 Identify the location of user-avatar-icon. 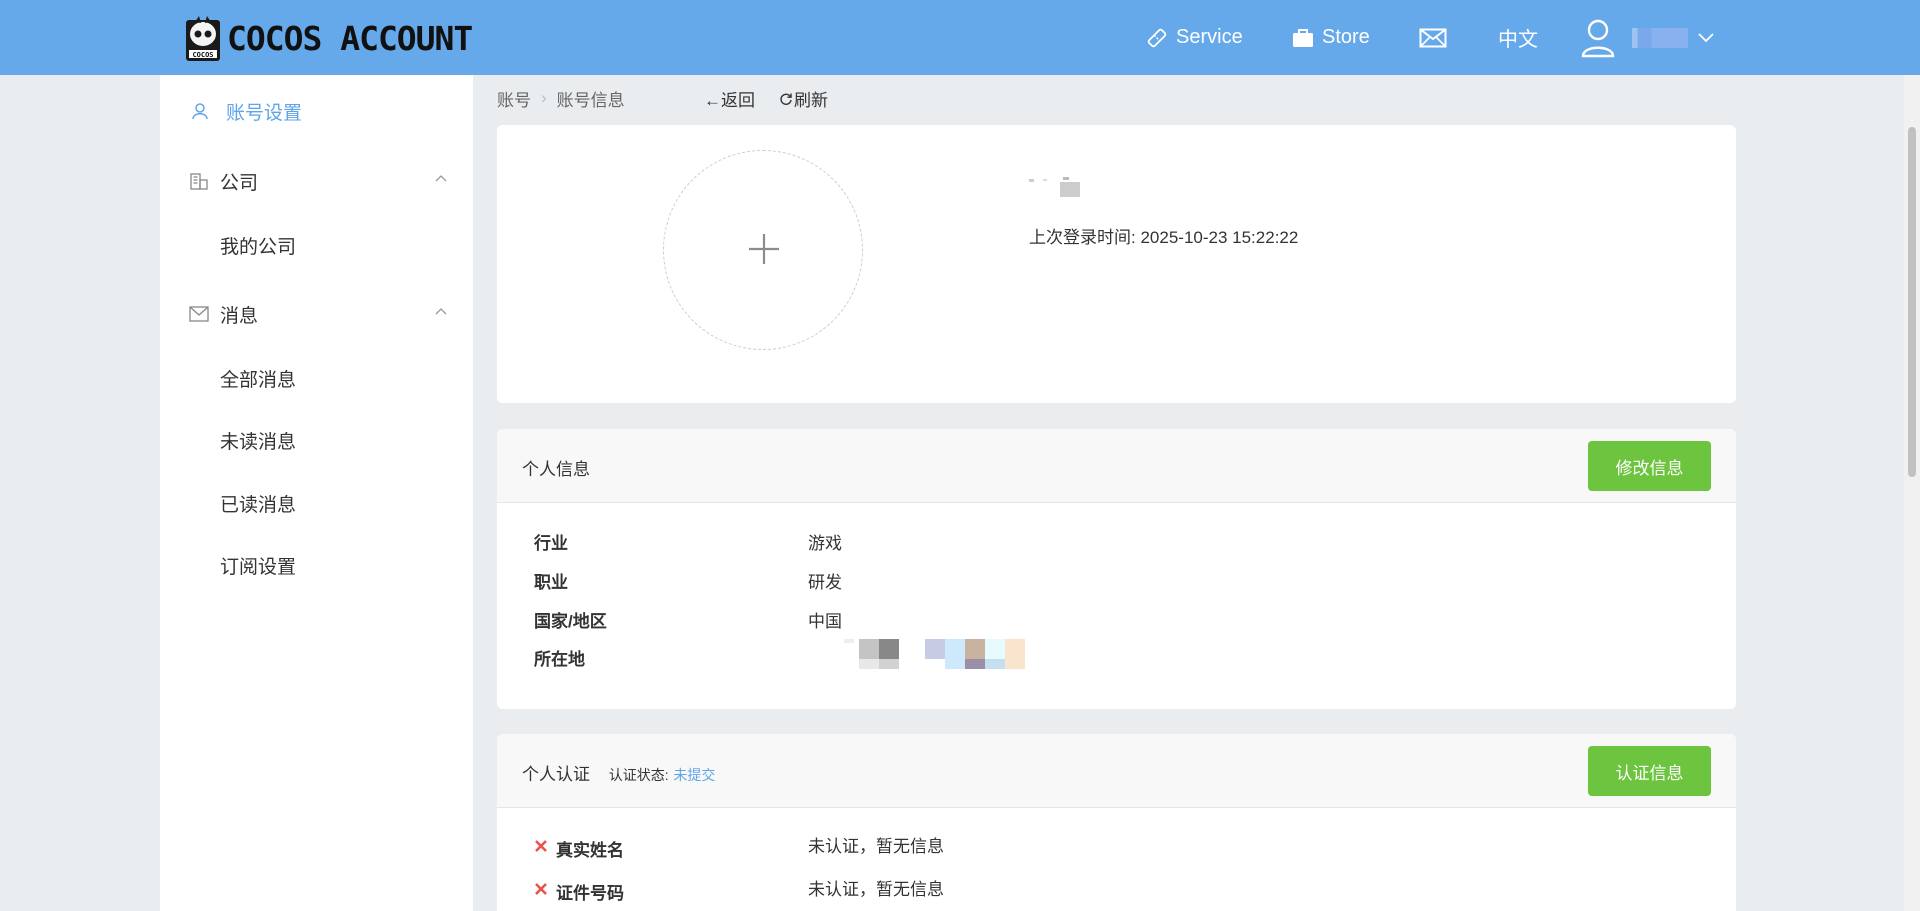
(1598, 38).